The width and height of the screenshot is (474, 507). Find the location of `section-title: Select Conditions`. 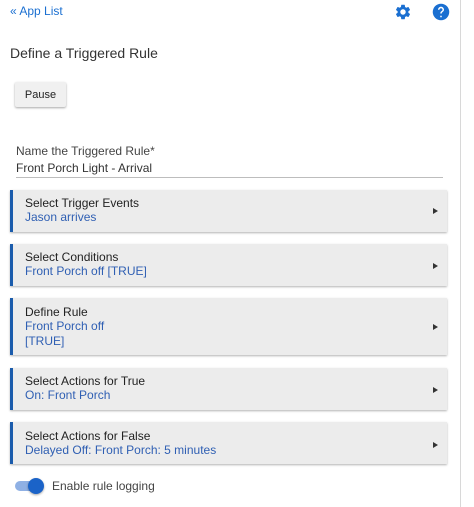

section-title: Select Conditions is located at coordinates (72, 257).